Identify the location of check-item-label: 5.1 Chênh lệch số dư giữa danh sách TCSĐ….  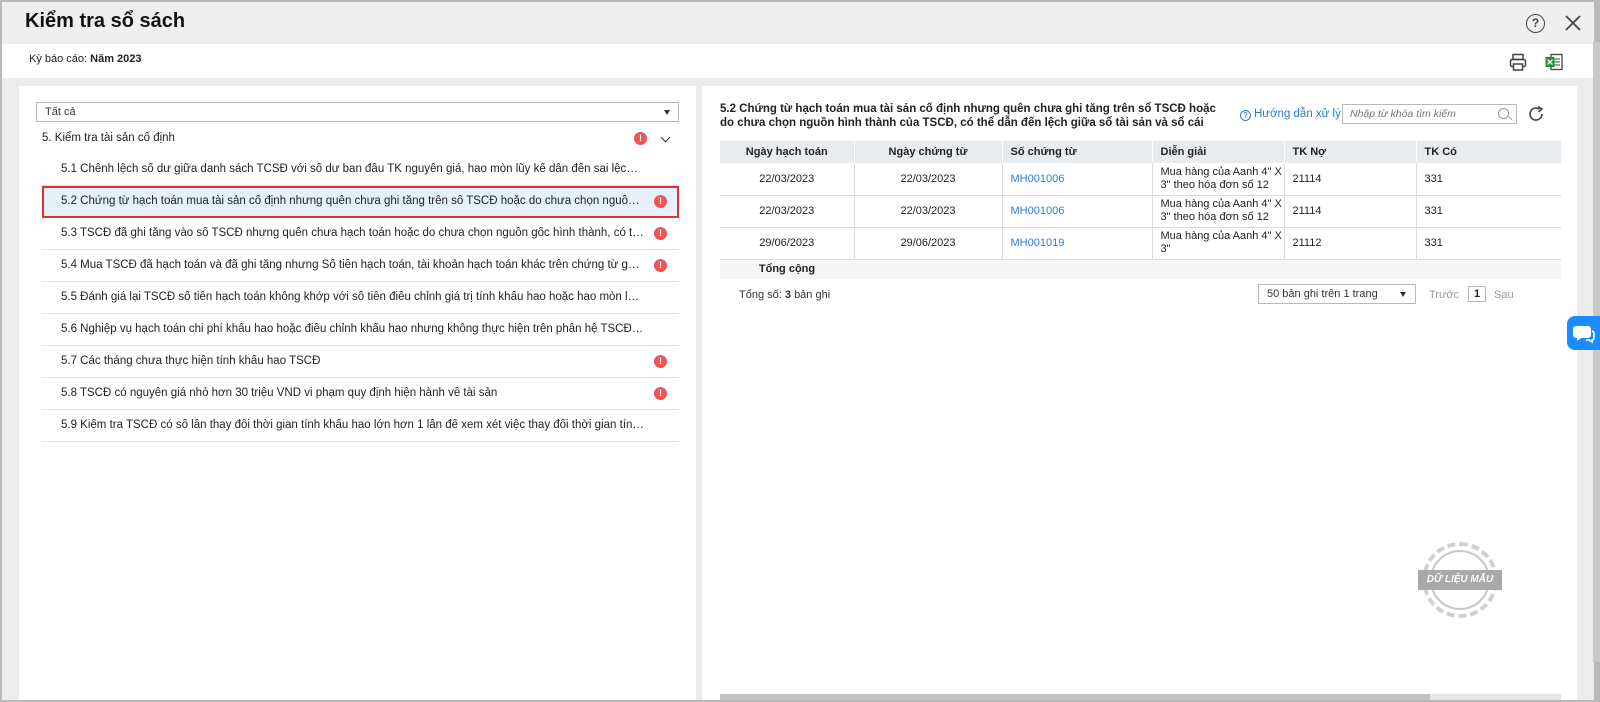
(352, 169).